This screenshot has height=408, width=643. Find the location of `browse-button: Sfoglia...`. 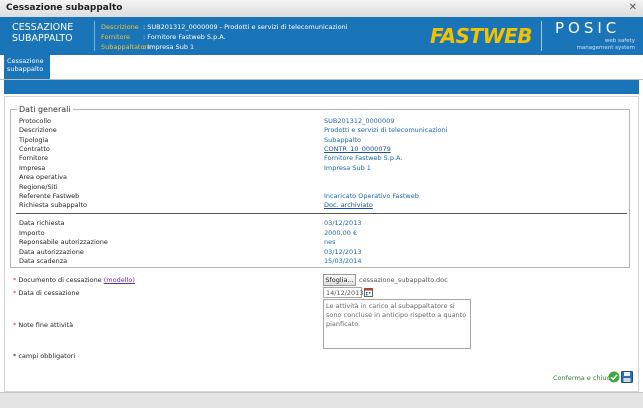

browse-button: Sfoglia... is located at coordinates (339, 280).